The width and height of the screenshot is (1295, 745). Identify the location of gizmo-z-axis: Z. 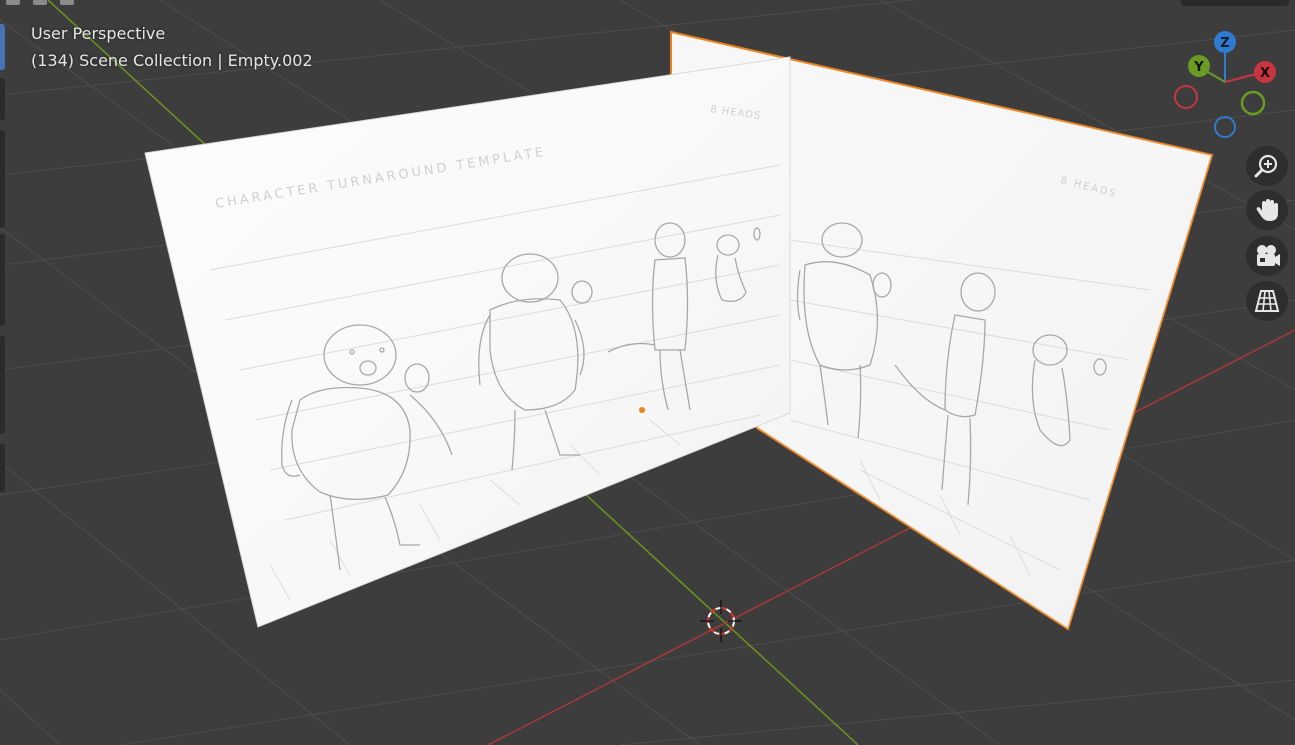
(1225, 42).